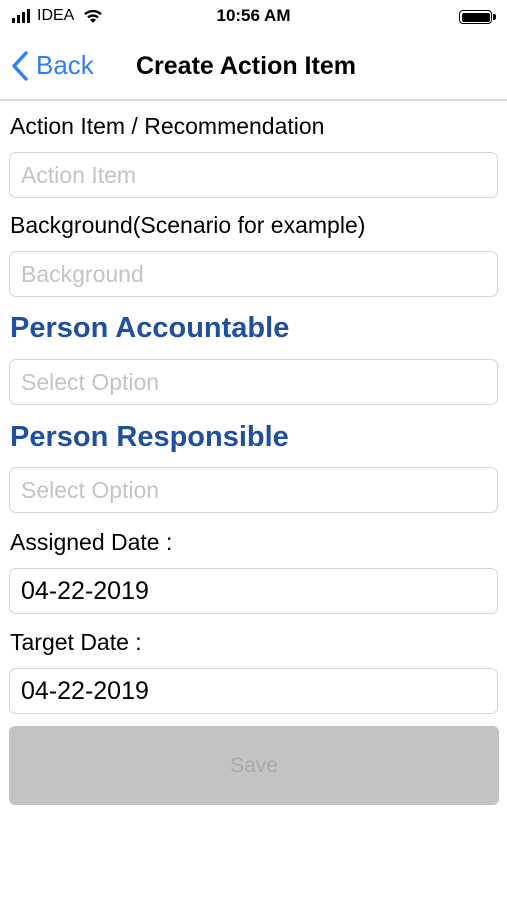 This screenshot has width=507, height=900. What do you see at coordinates (90, 382) in the screenshot?
I see `person-accountable-placeholder: Select Option` at bounding box center [90, 382].